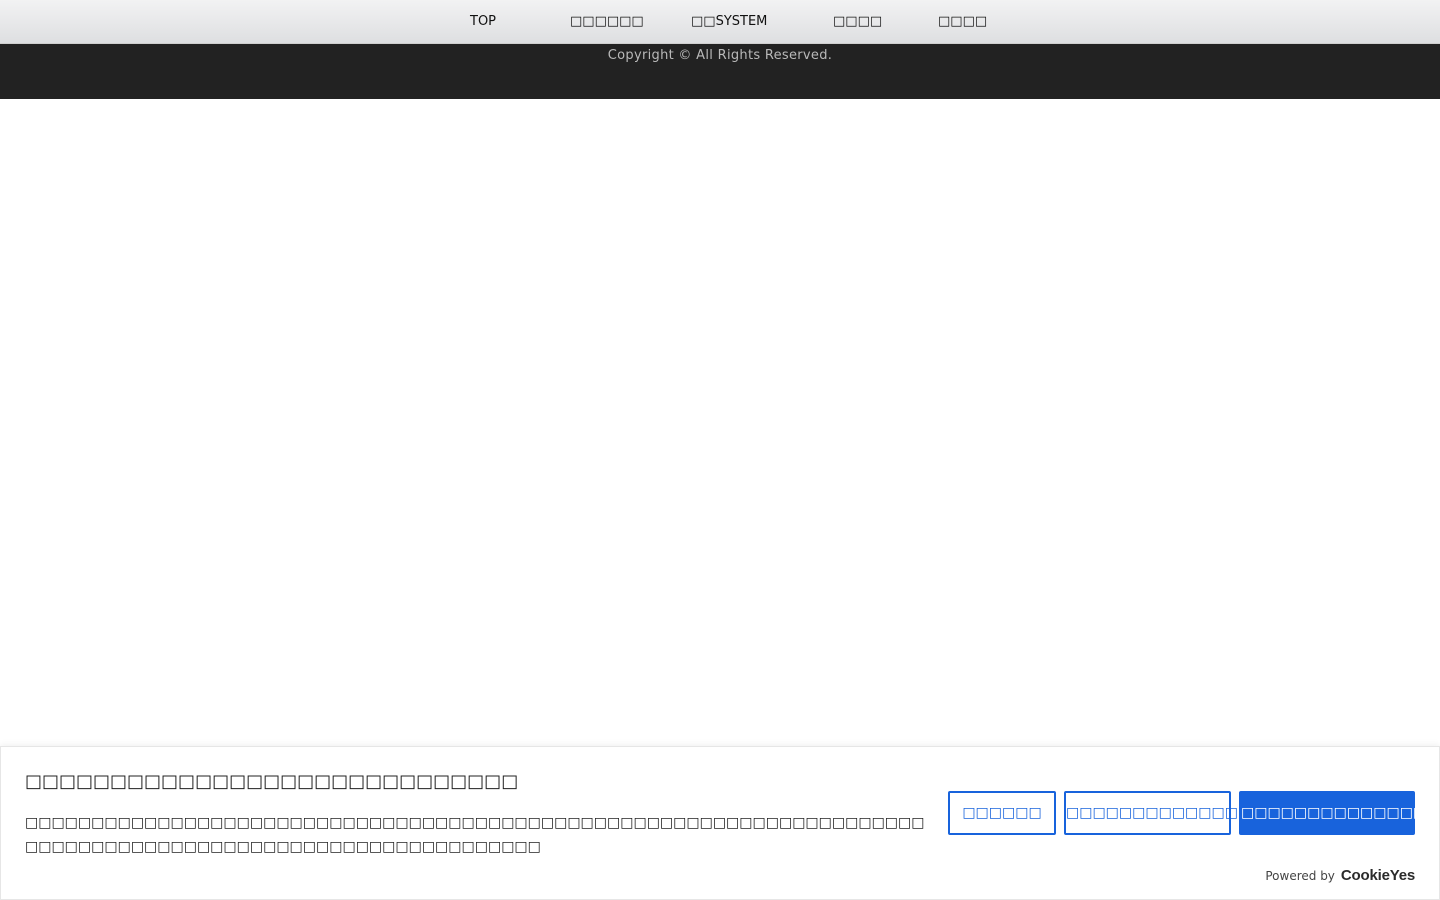 The width and height of the screenshot is (1440, 900). What do you see at coordinates (1002, 813) in the screenshot?
I see `reject-button: □□□□□□` at bounding box center [1002, 813].